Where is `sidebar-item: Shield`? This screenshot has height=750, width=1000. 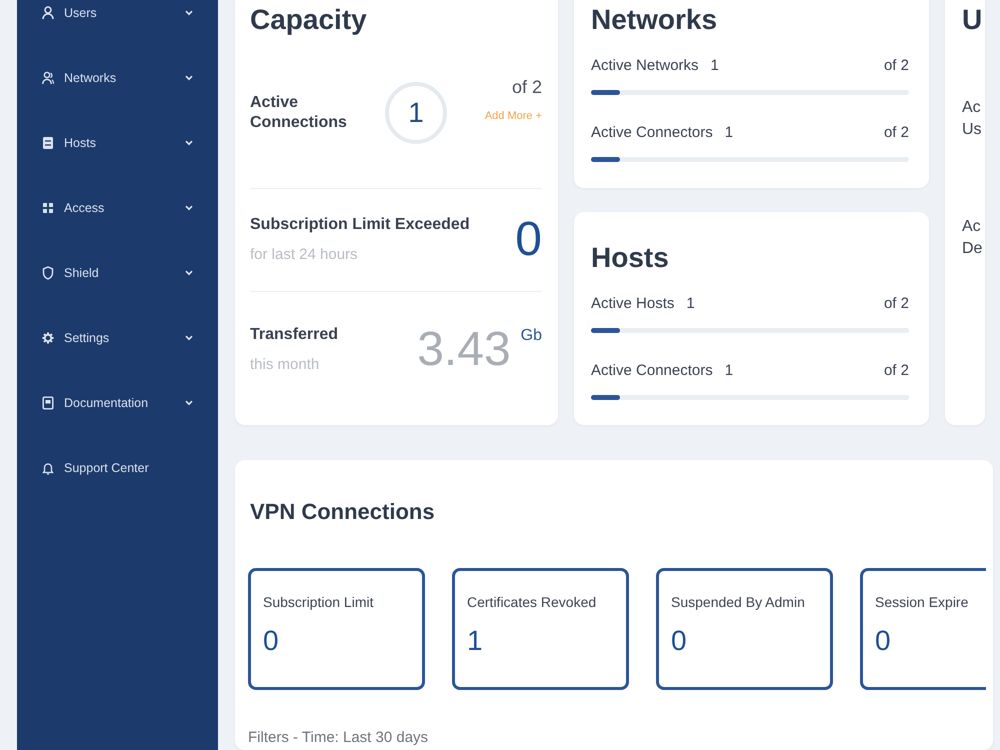
sidebar-item: Shield is located at coordinates (117, 272).